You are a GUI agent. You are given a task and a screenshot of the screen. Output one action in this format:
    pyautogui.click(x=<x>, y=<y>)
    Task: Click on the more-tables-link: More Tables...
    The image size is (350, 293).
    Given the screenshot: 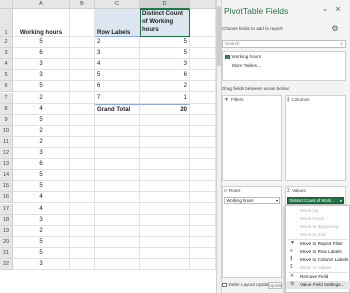 What is the action you would take?
    pyautogui.click(x=243, y=65)
    